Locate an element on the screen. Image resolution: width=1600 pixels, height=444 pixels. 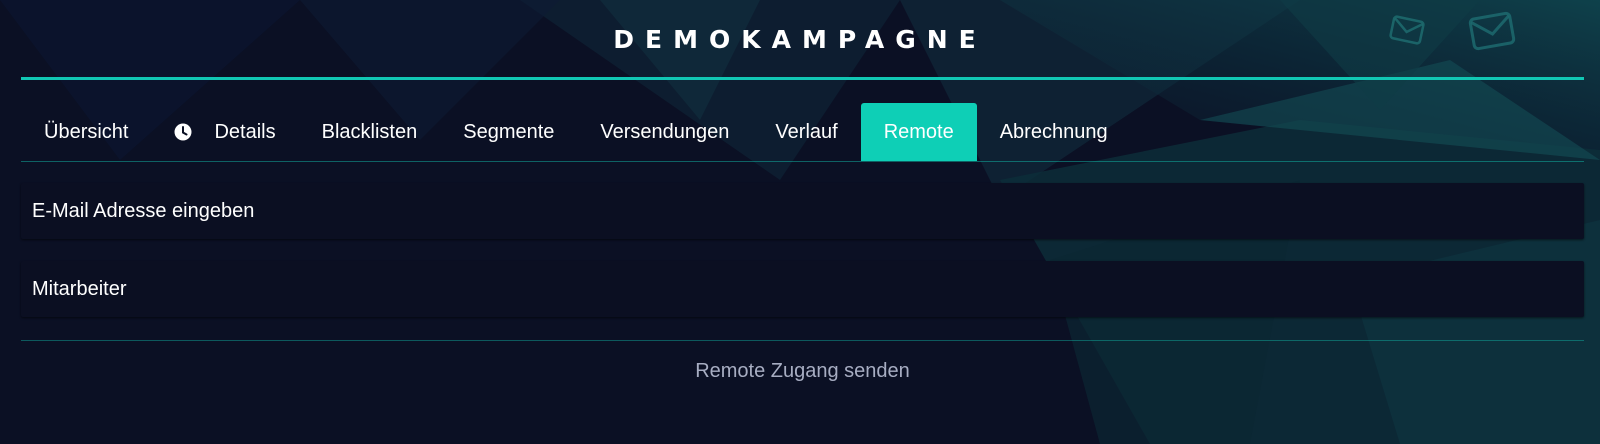
tab-label: Verlauf is located at coordinates (806, 131).